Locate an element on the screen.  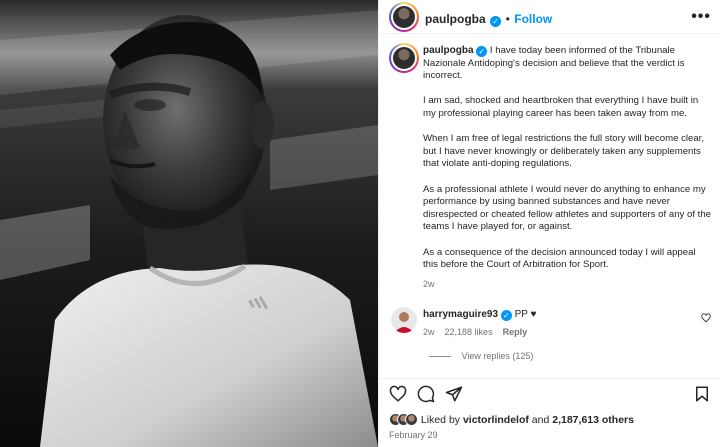
caption-age: 2w is located at coordinates (429, 283).